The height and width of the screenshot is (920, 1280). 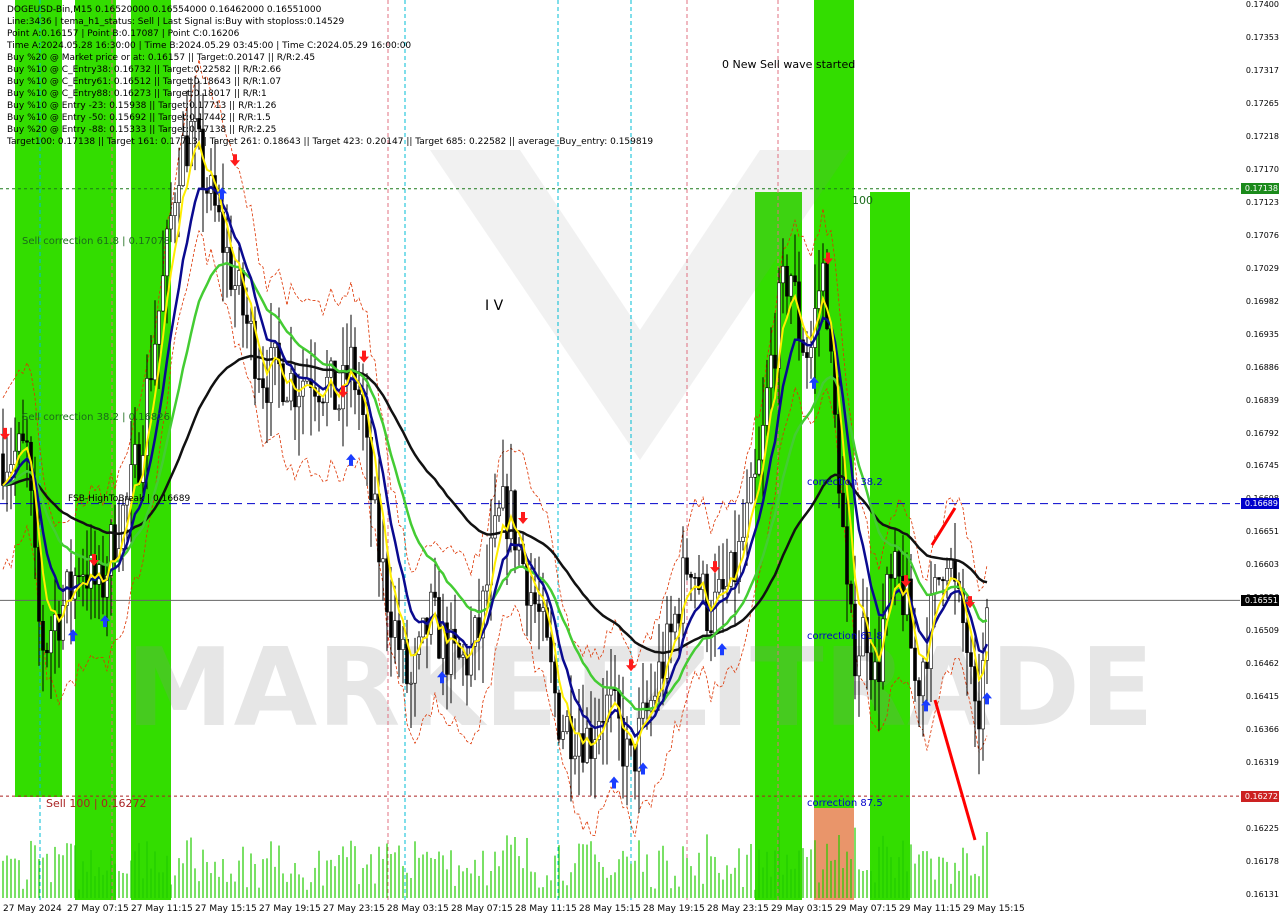 I want to click on time-tick: 28 May 15:15, so click(x=610, y=909).